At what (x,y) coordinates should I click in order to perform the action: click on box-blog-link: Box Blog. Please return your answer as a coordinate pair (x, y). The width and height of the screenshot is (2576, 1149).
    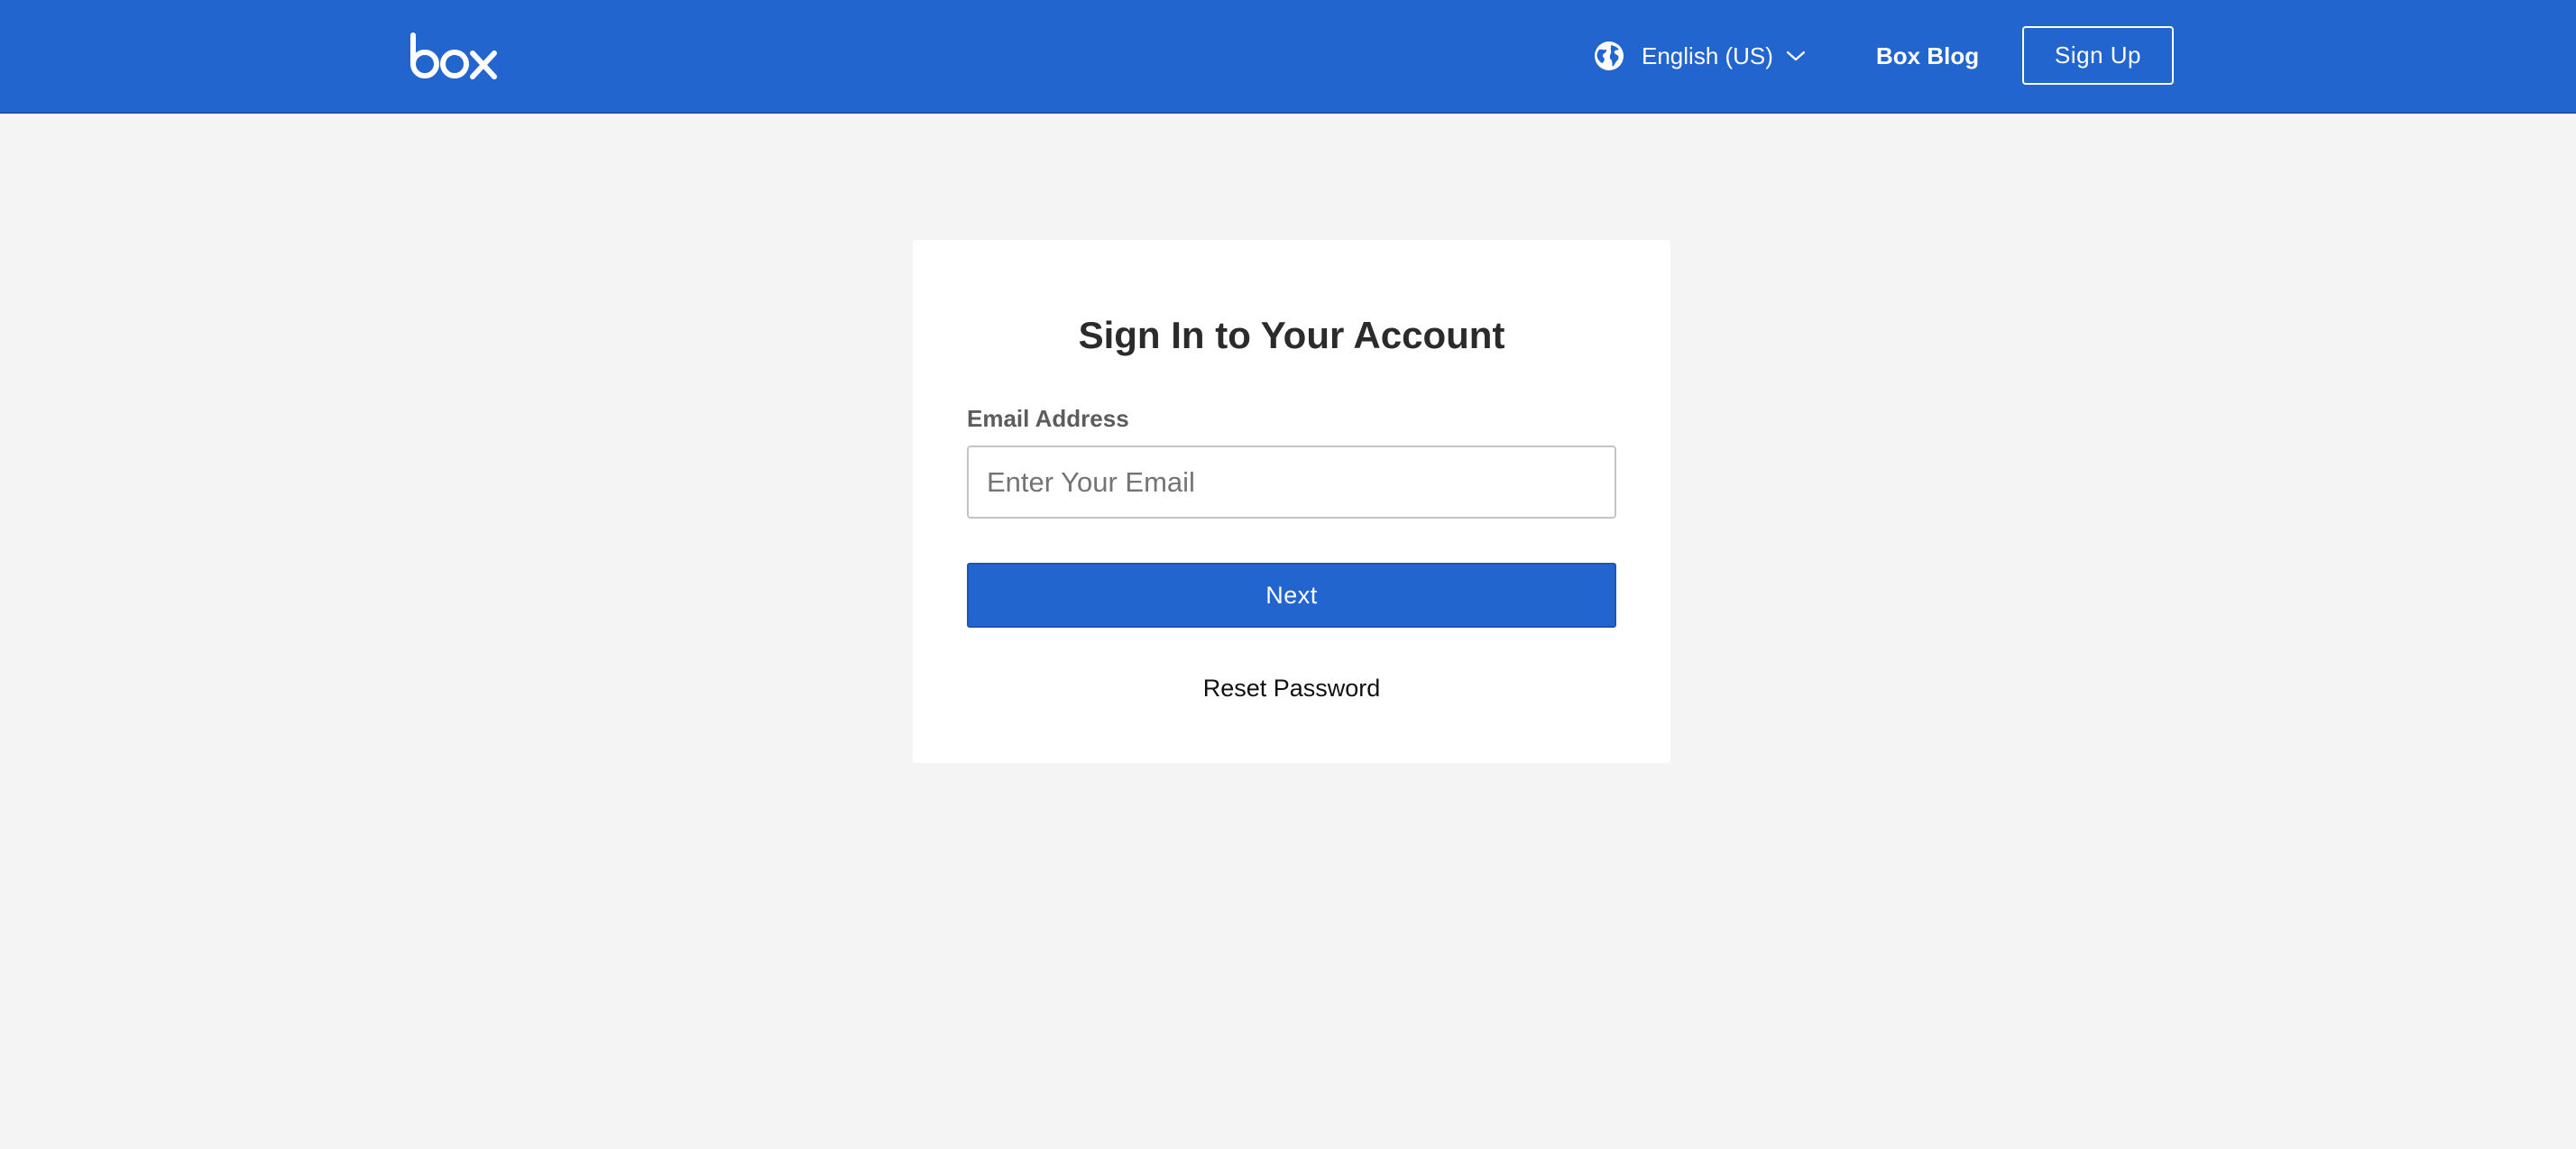
    Looking at the image, I should click on (1928, 56).